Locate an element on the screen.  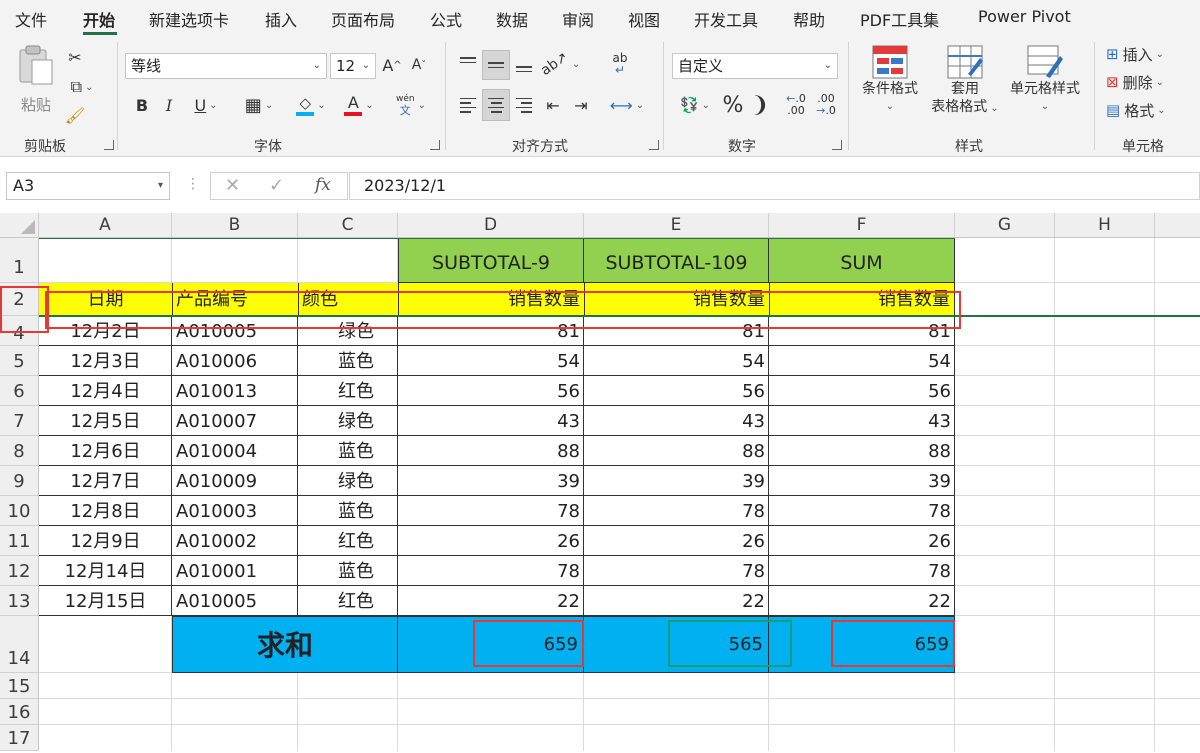
date-cell: 12月7日 is located at coordinates (105, 481).